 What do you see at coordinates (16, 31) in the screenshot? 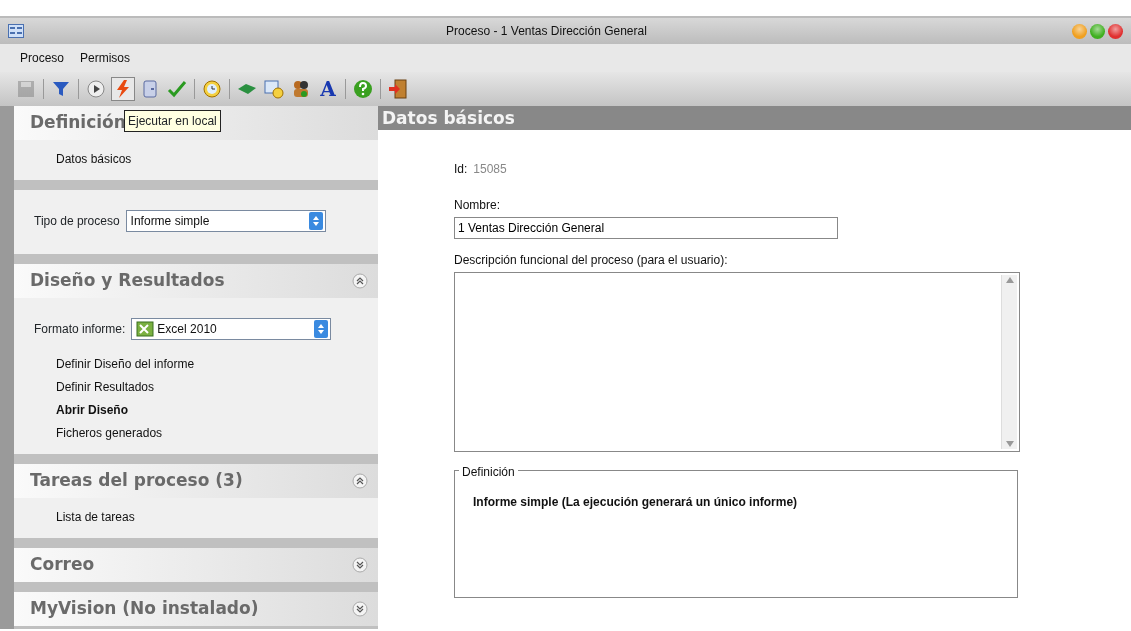
I see `window-app-icon` at bounding box center [16, 31].